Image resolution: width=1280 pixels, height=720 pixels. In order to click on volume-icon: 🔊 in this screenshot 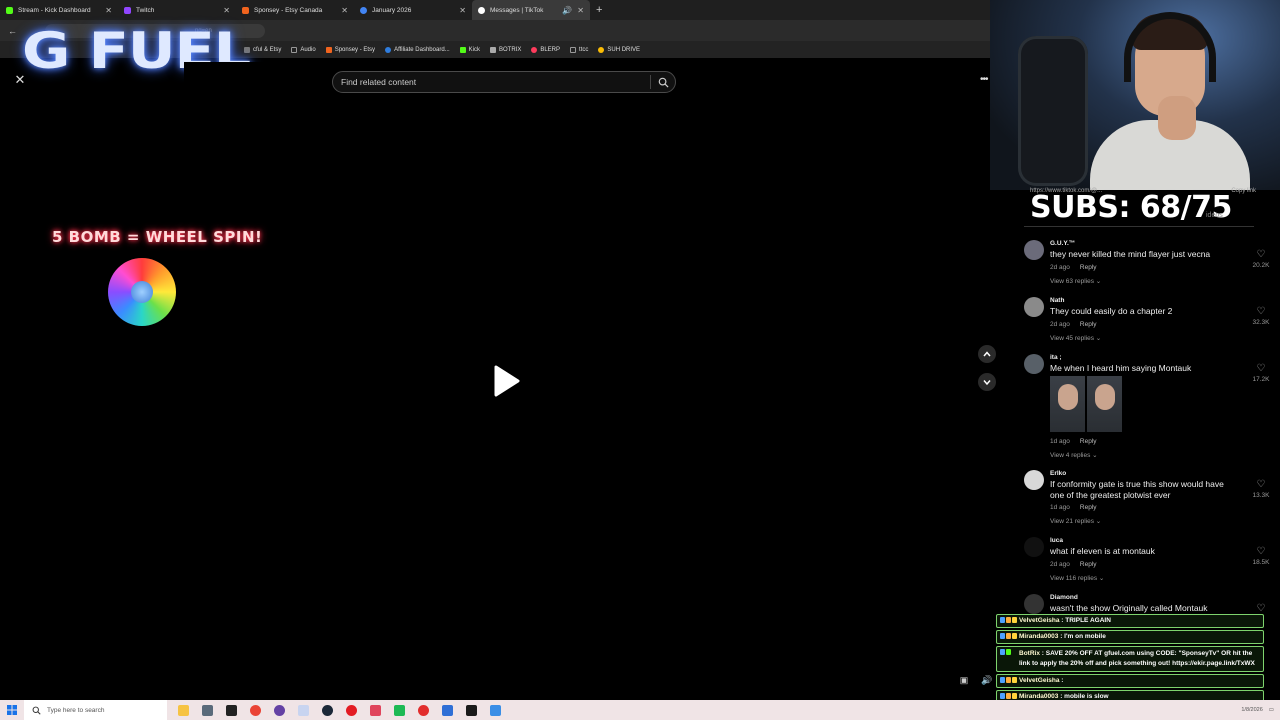, I will do `click(987, 680)`.